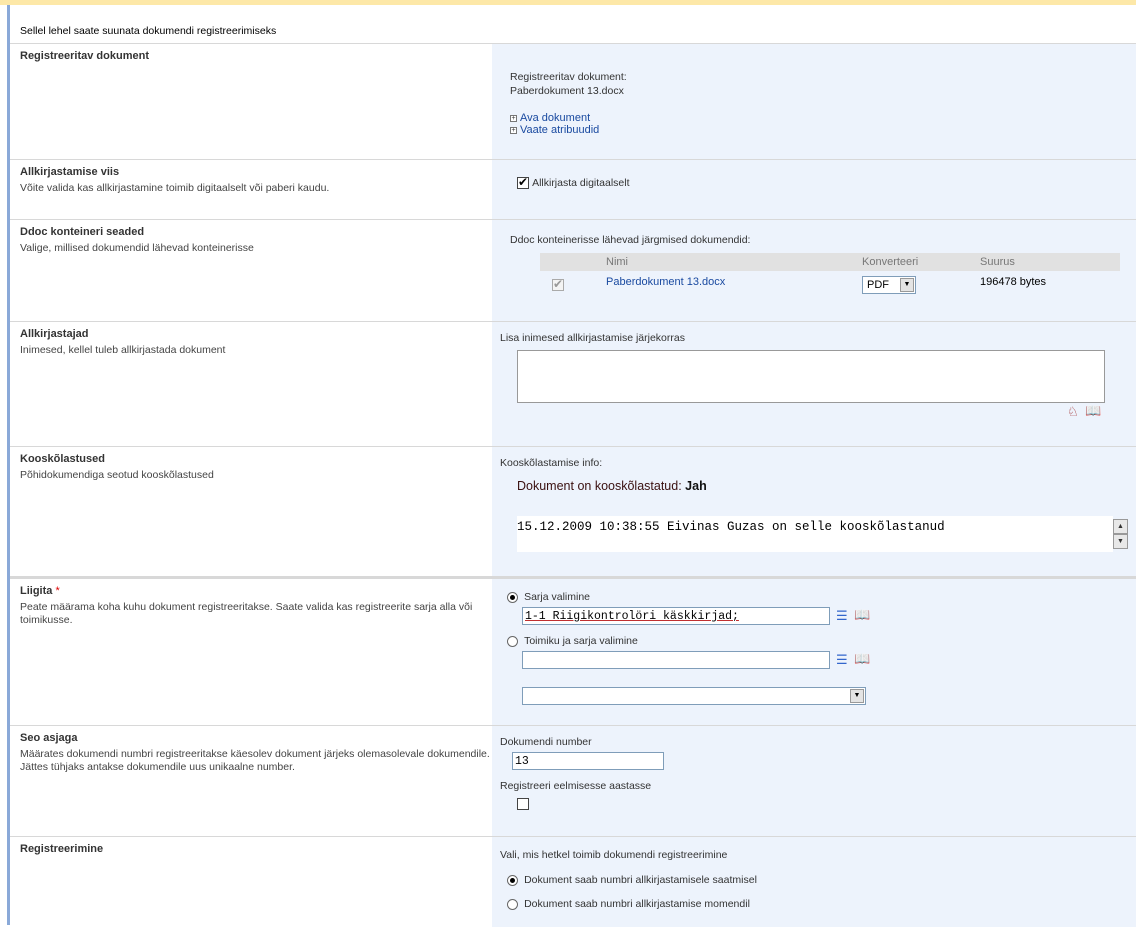  What do you see at coordinates (512, 597) in the screenshot?
I see `series-radio` at bounding box center [512, 597].